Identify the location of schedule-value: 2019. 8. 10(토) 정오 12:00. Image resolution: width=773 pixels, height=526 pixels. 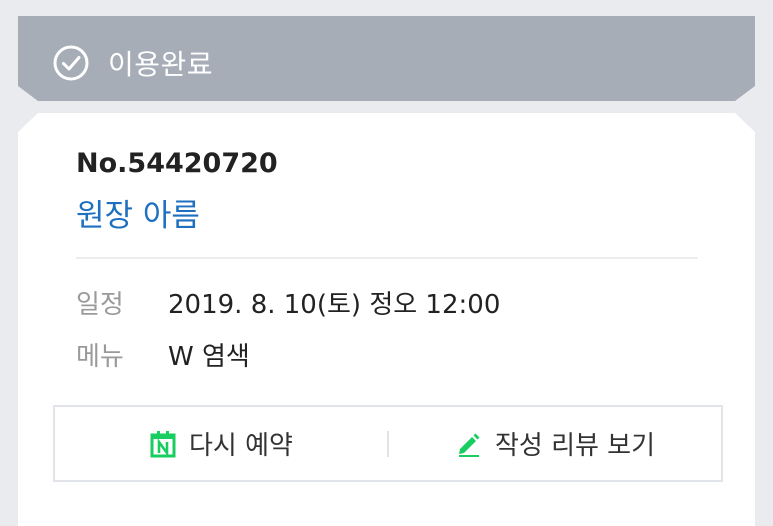
(334, 304).